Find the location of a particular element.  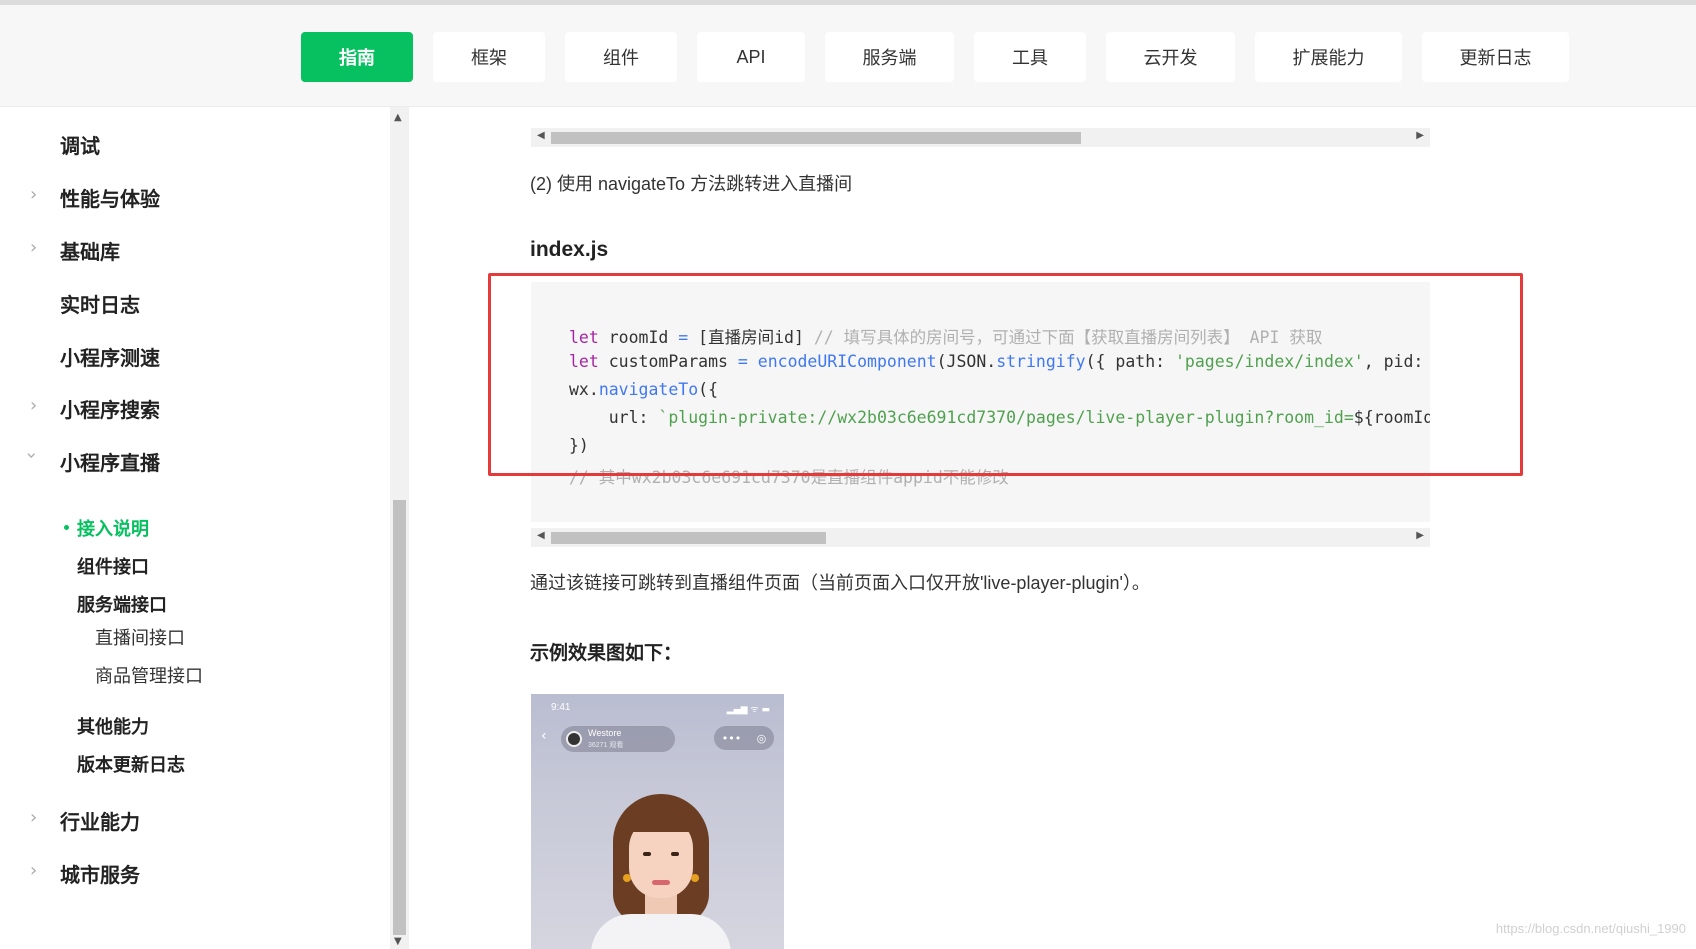

main-nav: 指南 框架 组件 API 服务端 工具 云开发 扩展能力 更新日志 is located at coordinates (945, 57).